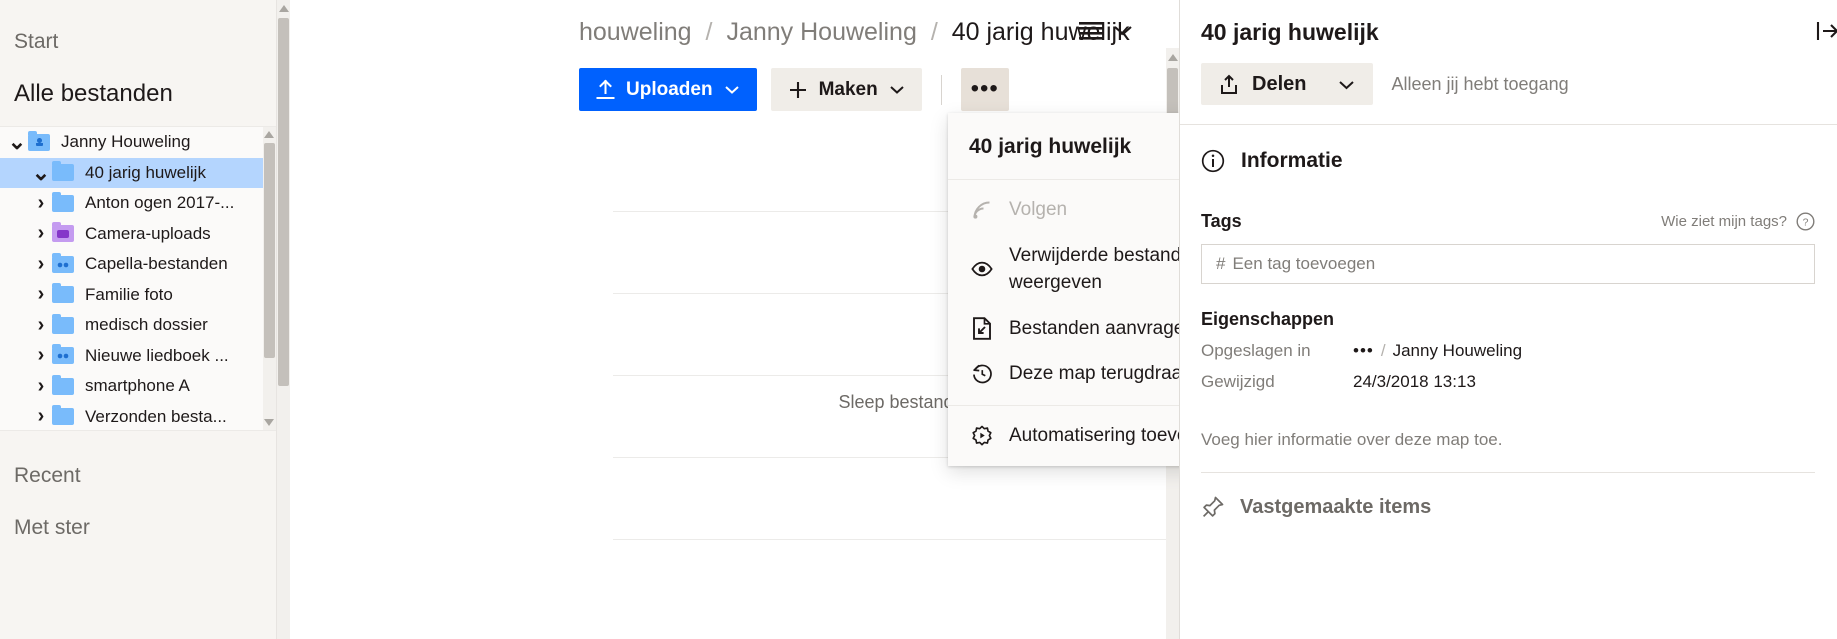 The image size is (1837, 639). Describe the element at coordinates (269, 250) in the screenshot. I see `folder-tree-scroll-thumb` at that location.